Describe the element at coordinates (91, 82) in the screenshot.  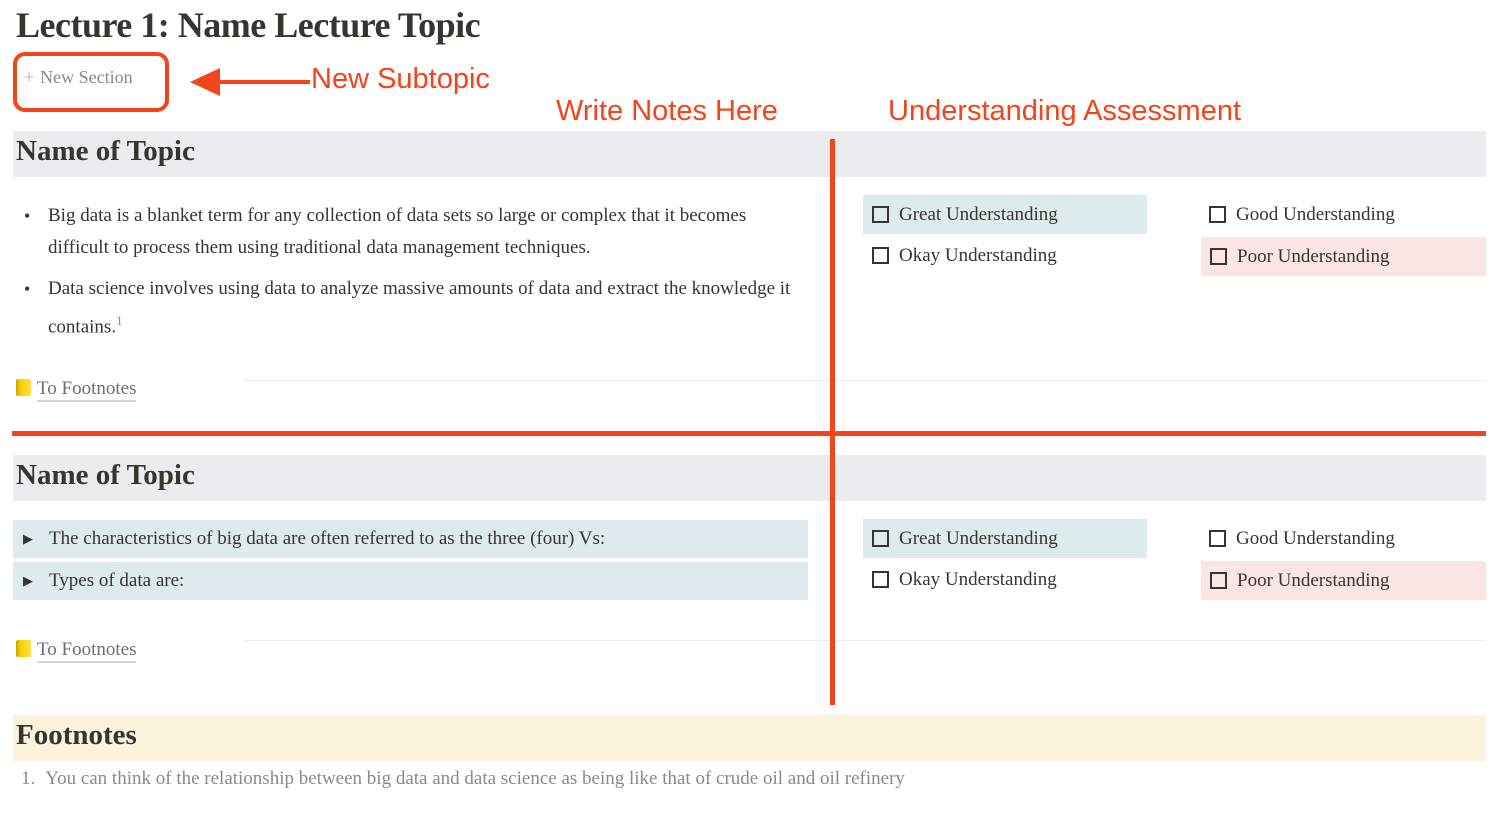
I see `annotation-highlight-box` at that location.